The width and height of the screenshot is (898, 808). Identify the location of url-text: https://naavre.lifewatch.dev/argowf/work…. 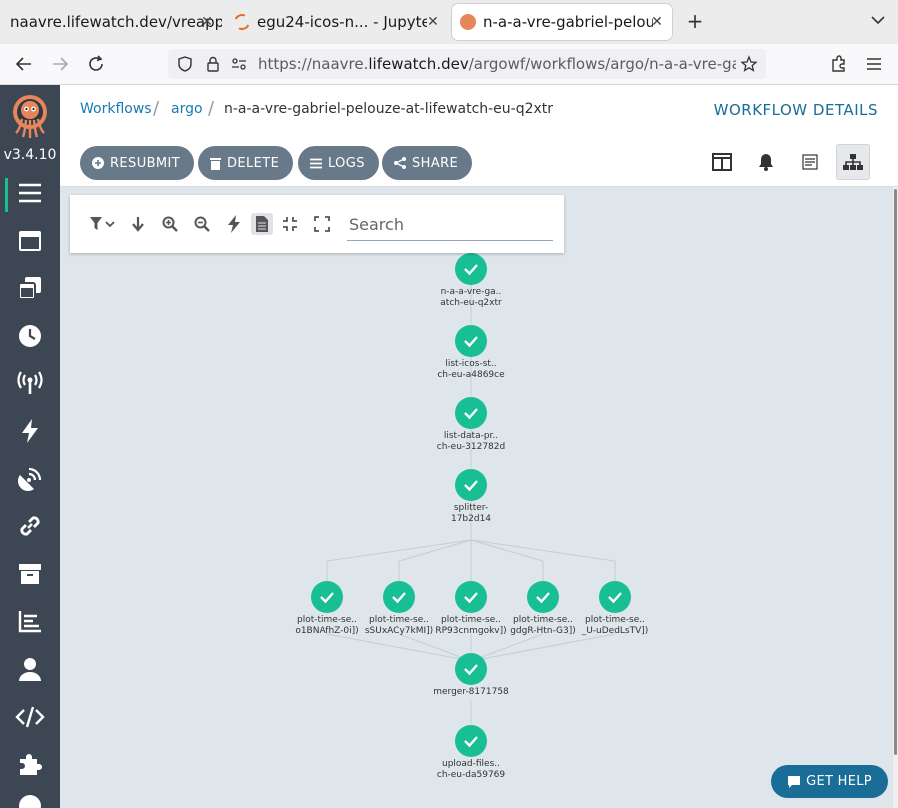
(497, 64).